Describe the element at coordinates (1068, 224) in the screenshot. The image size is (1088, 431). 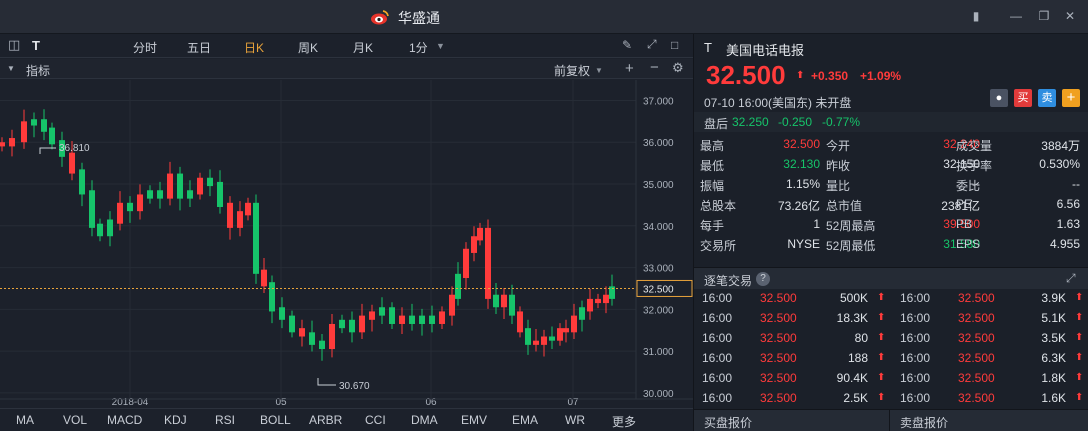
I see `stat-value: 1.63` at that location.